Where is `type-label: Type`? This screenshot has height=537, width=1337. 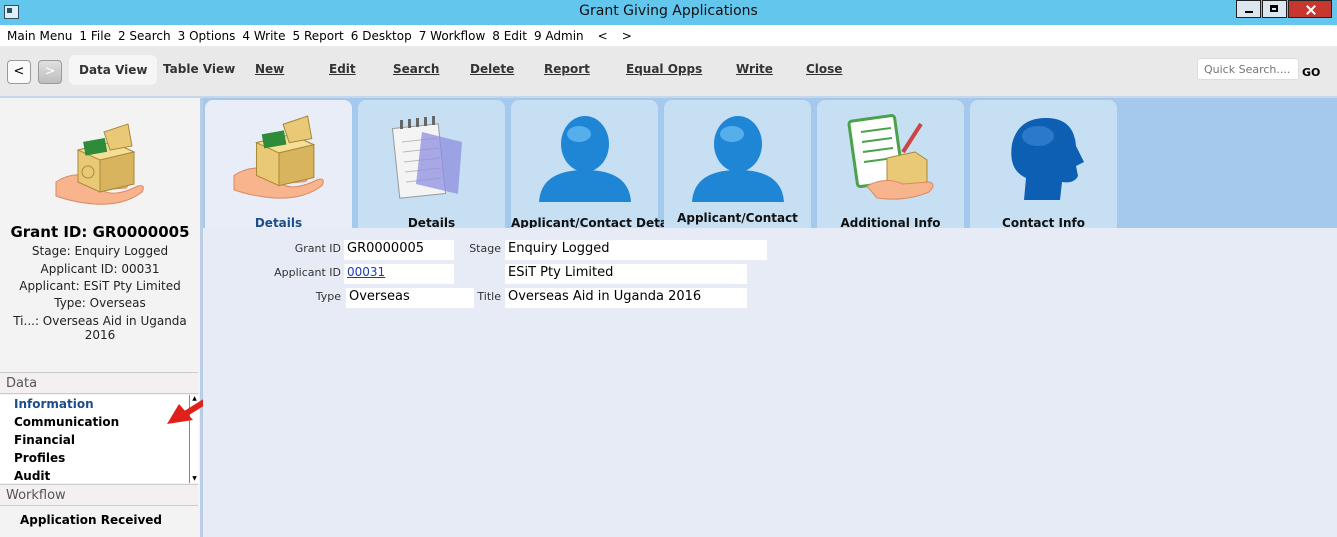 type-label: Type is located at coordinates (328, 296).